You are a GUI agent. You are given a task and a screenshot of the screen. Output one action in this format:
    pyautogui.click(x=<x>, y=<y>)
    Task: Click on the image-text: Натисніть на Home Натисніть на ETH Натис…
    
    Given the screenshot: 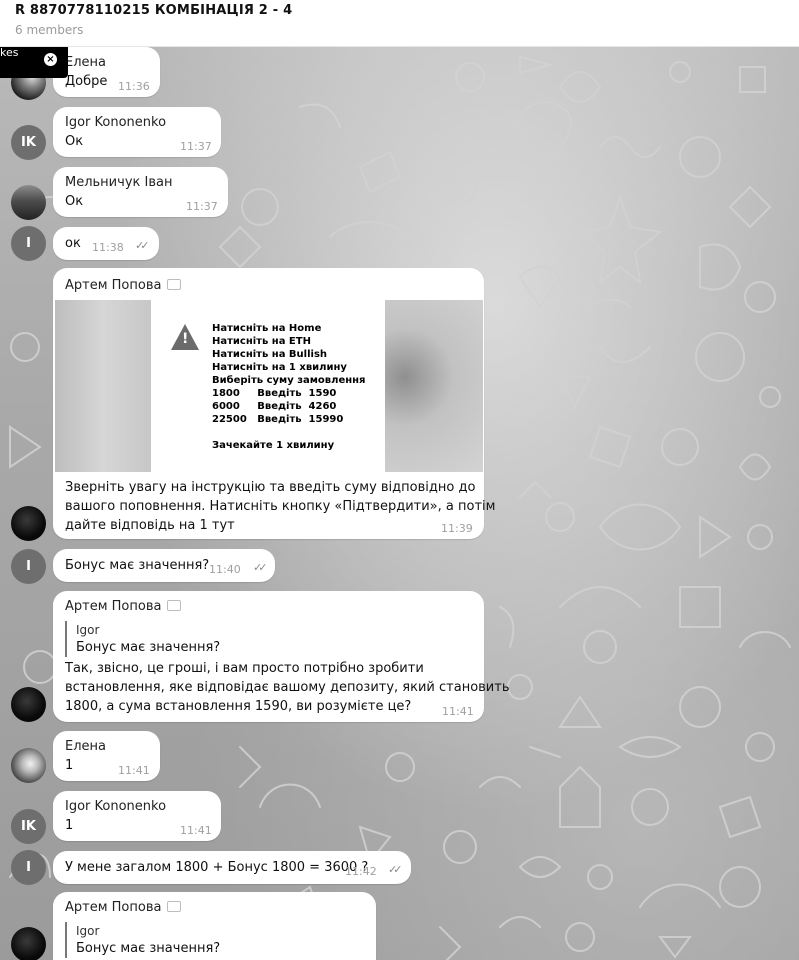 What is the action you would take?
    pyautogui.click(x=289, y=387)
    